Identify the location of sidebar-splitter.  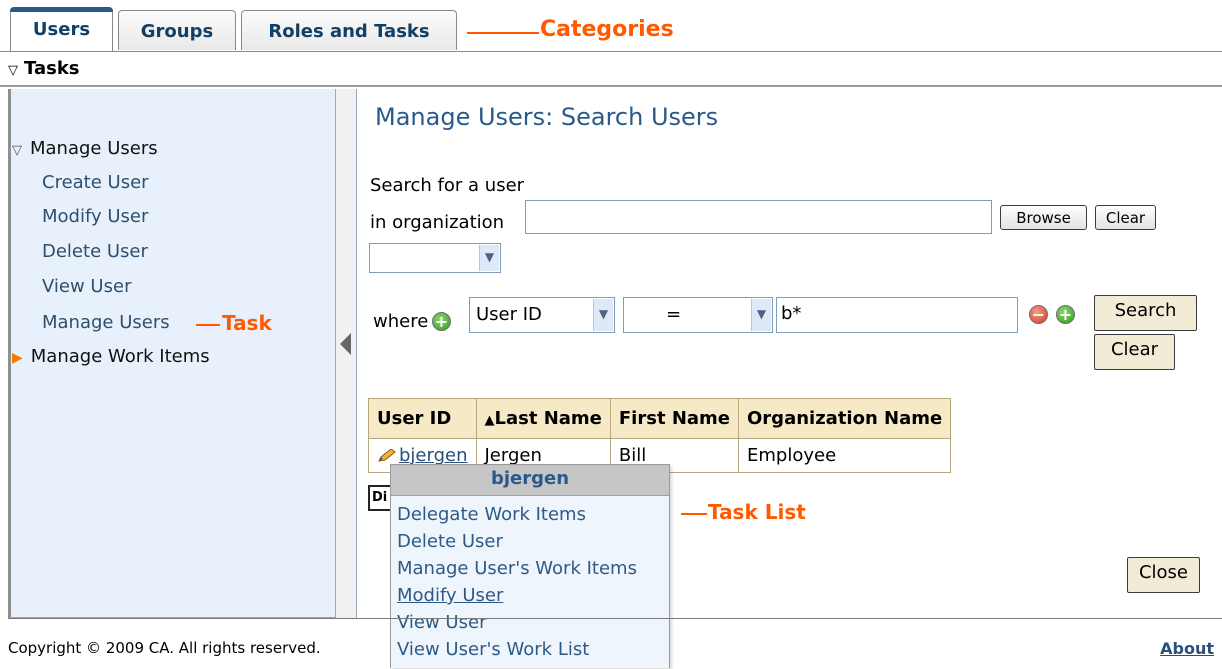
(346, 353).